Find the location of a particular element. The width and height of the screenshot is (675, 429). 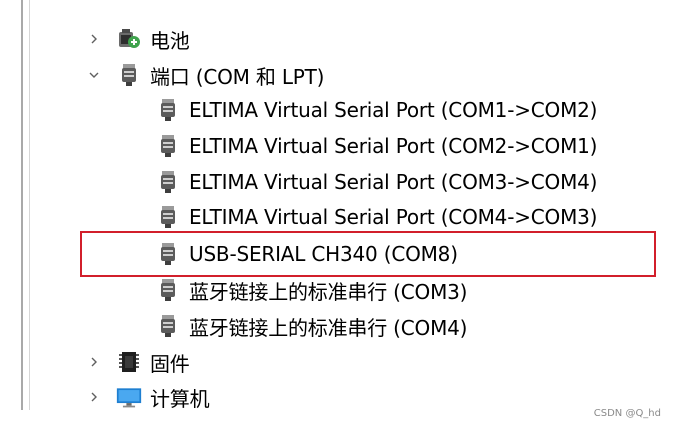

port-item-label: 蓝牙链接上的标准串行 (COM4) is located at coordinates (328, 327).